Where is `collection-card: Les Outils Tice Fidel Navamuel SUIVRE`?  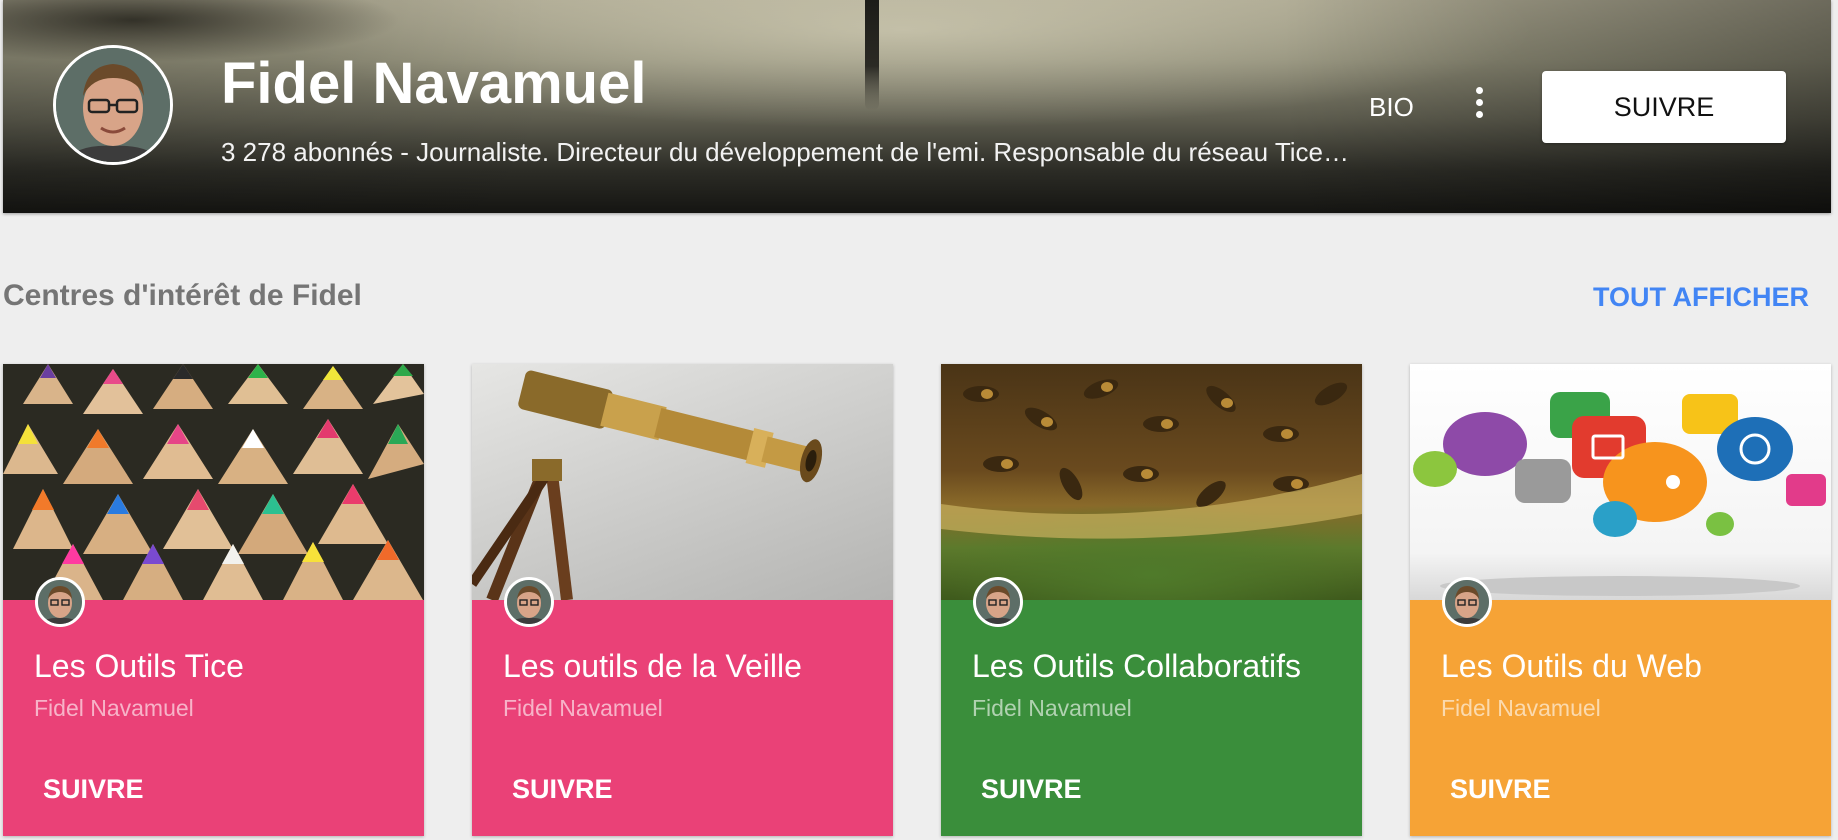 collection-card: Les Outils Tice Fidel Navamuel SUIVRE is located at coordinates (213, 600).